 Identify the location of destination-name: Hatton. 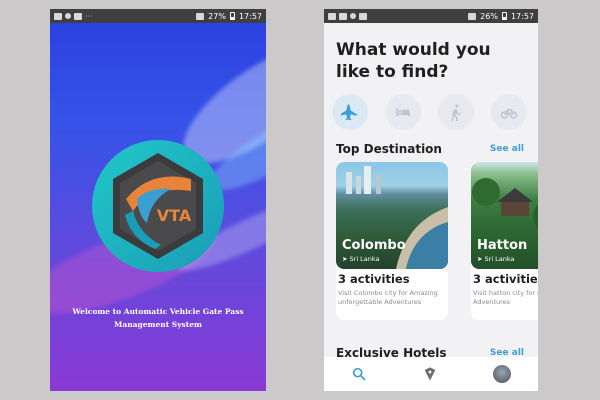
(502, 245).